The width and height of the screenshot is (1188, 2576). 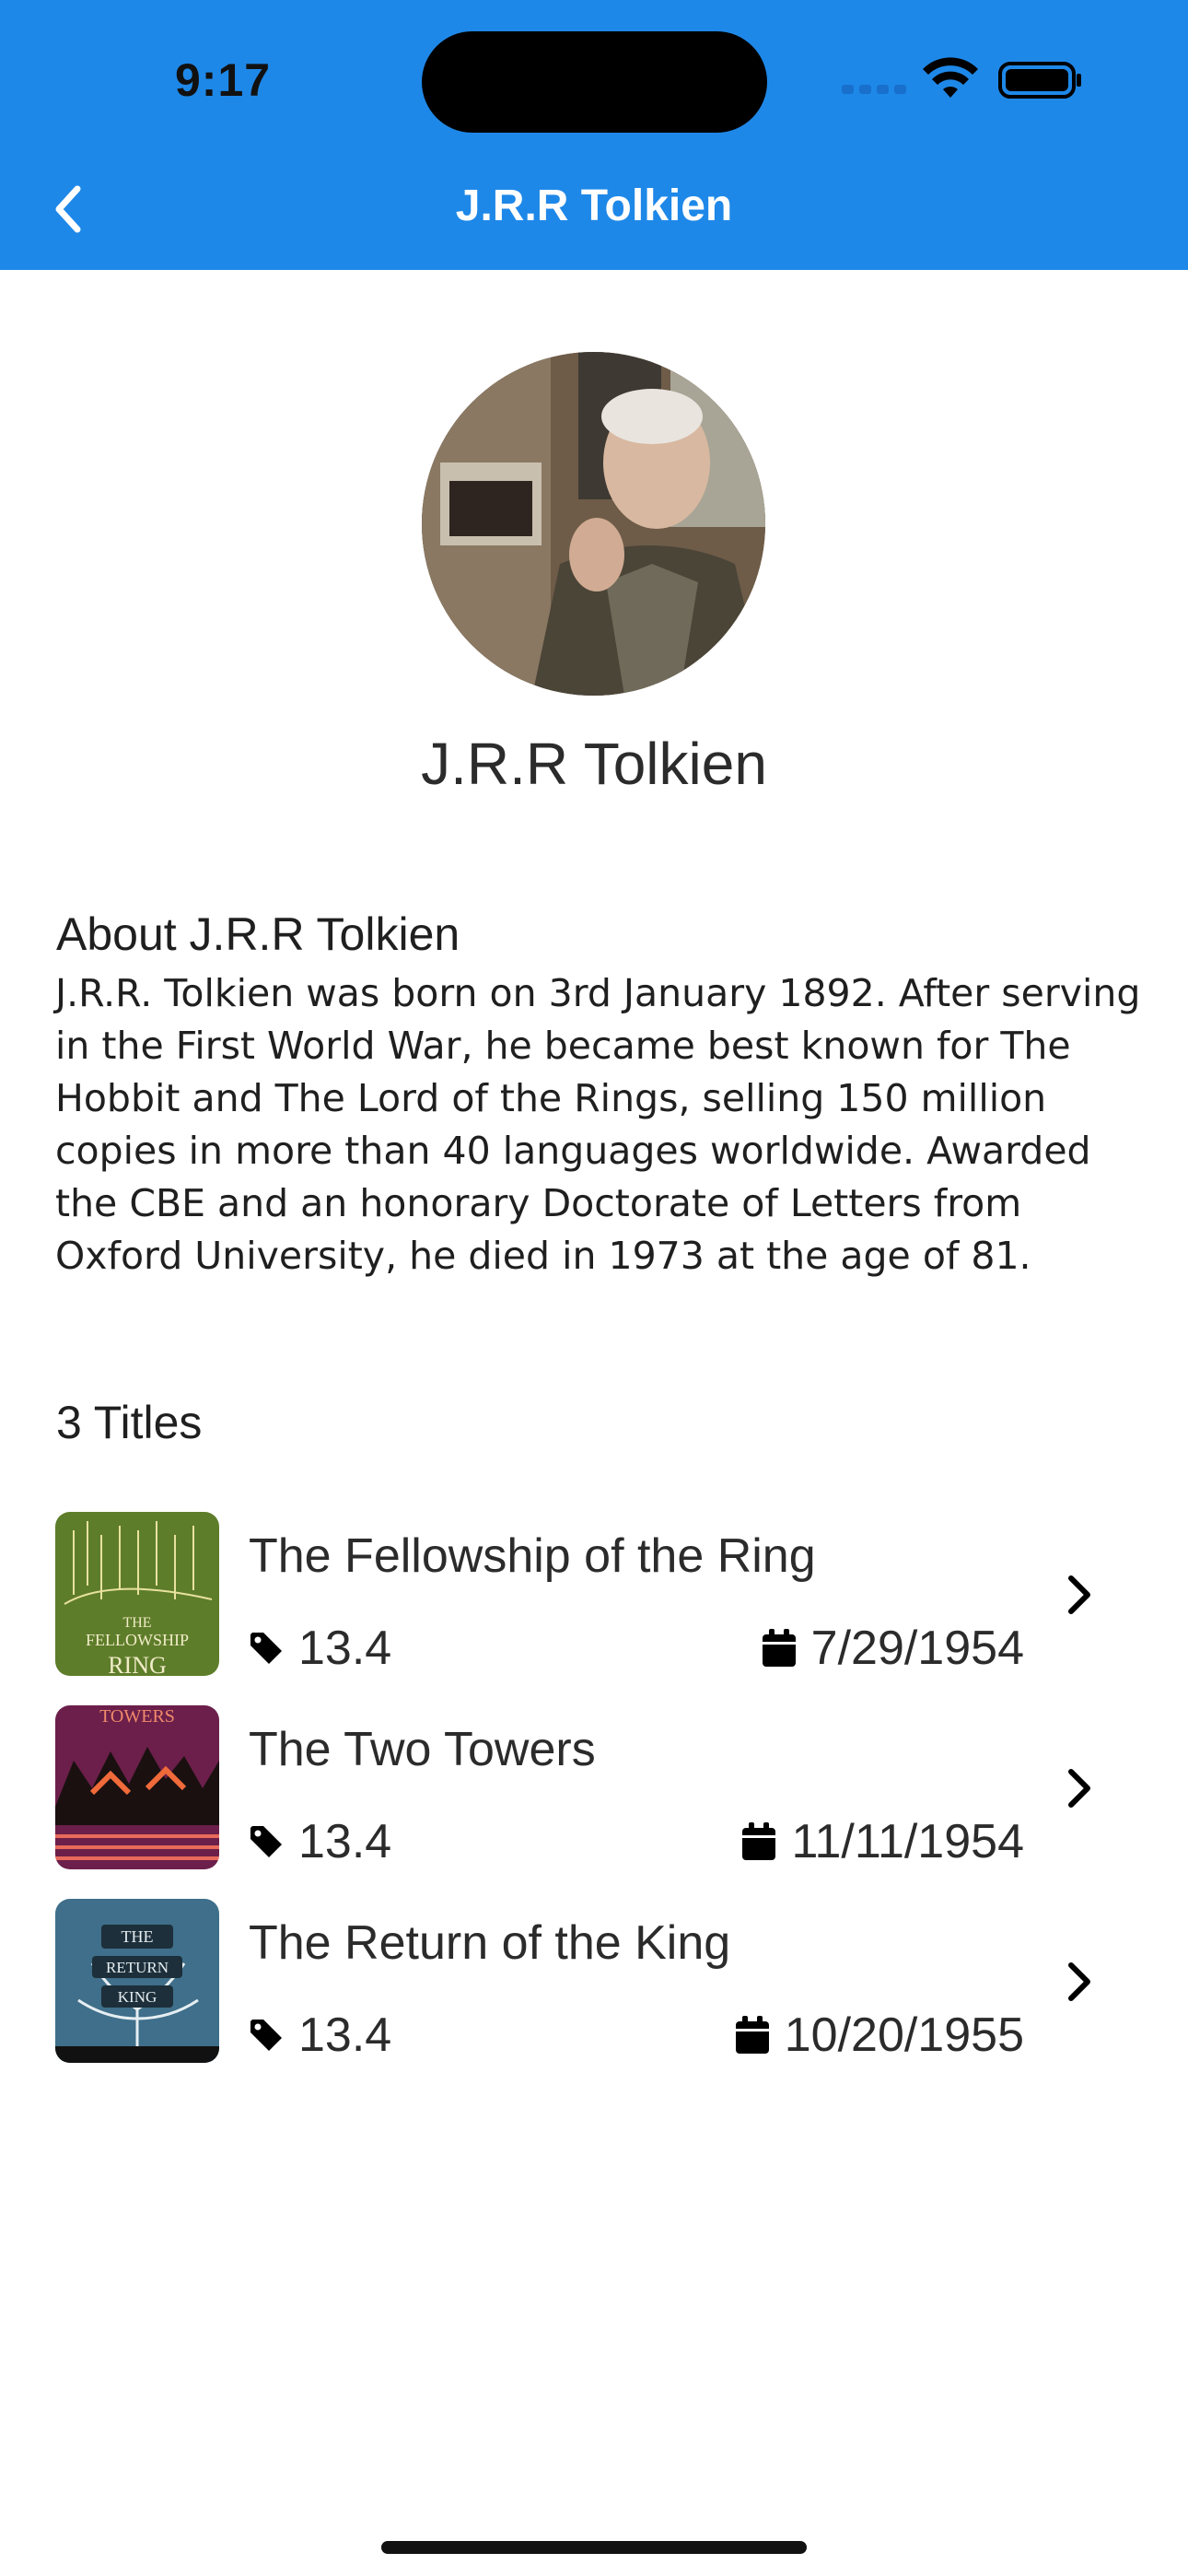 What do you see at coordinates (137, 1640) in the screenshot?
I see `svg-text: FELLOWSHIP` at bounding box center [137, 1640].